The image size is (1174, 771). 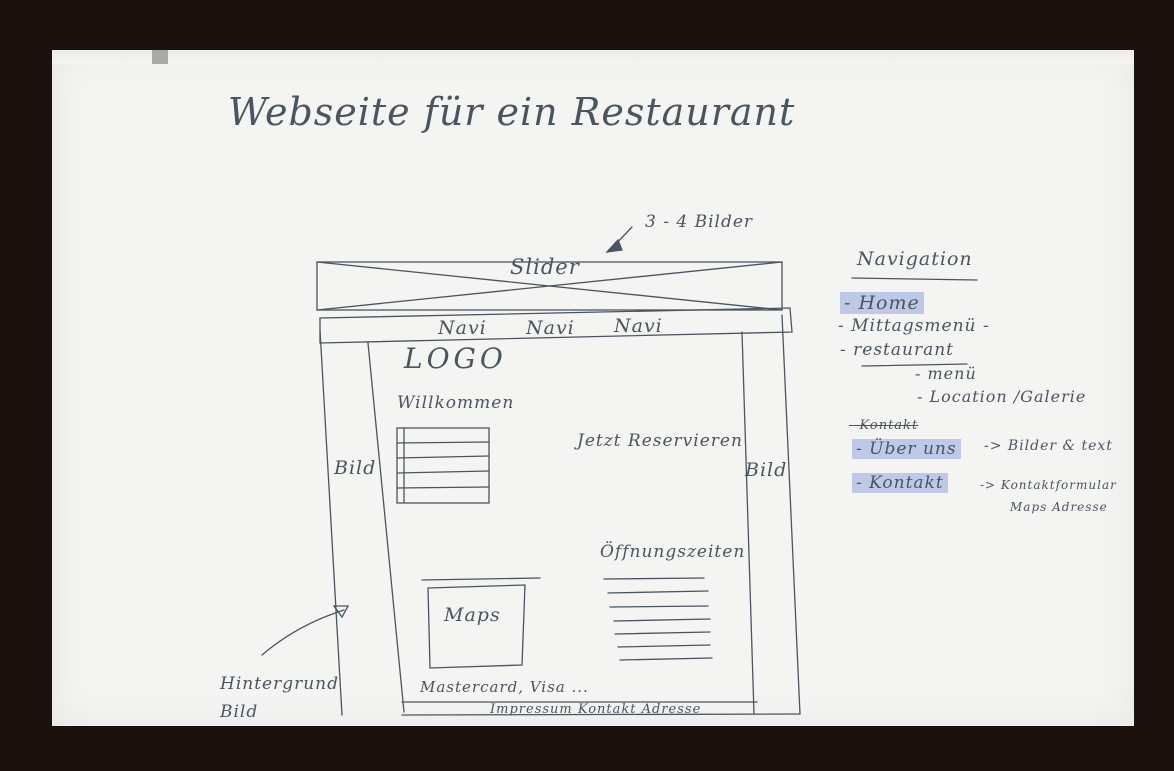 I want to click on maps-box, so click(x=476, y=626).